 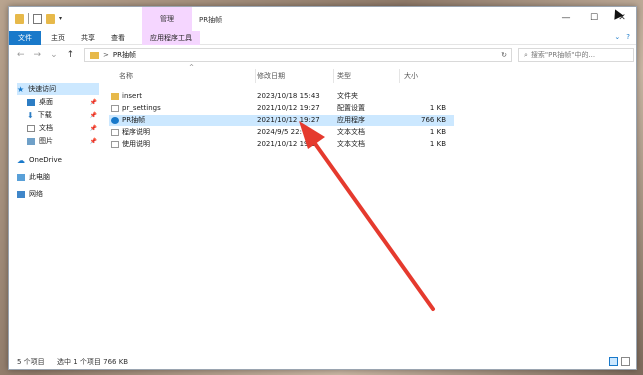 I want to click on nav-item-label: 文档, so click(x=46, y=128).